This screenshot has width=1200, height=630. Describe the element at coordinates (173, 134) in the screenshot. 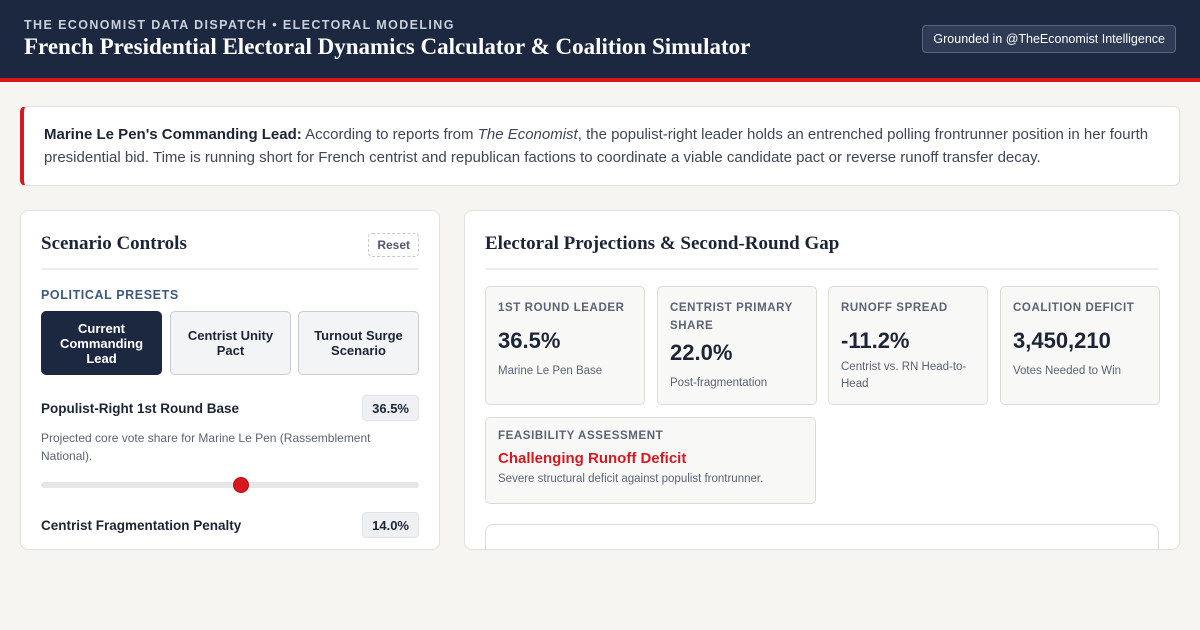

I see `callout-lead: Marine Le Pen's Commanding Lead:` at that location.